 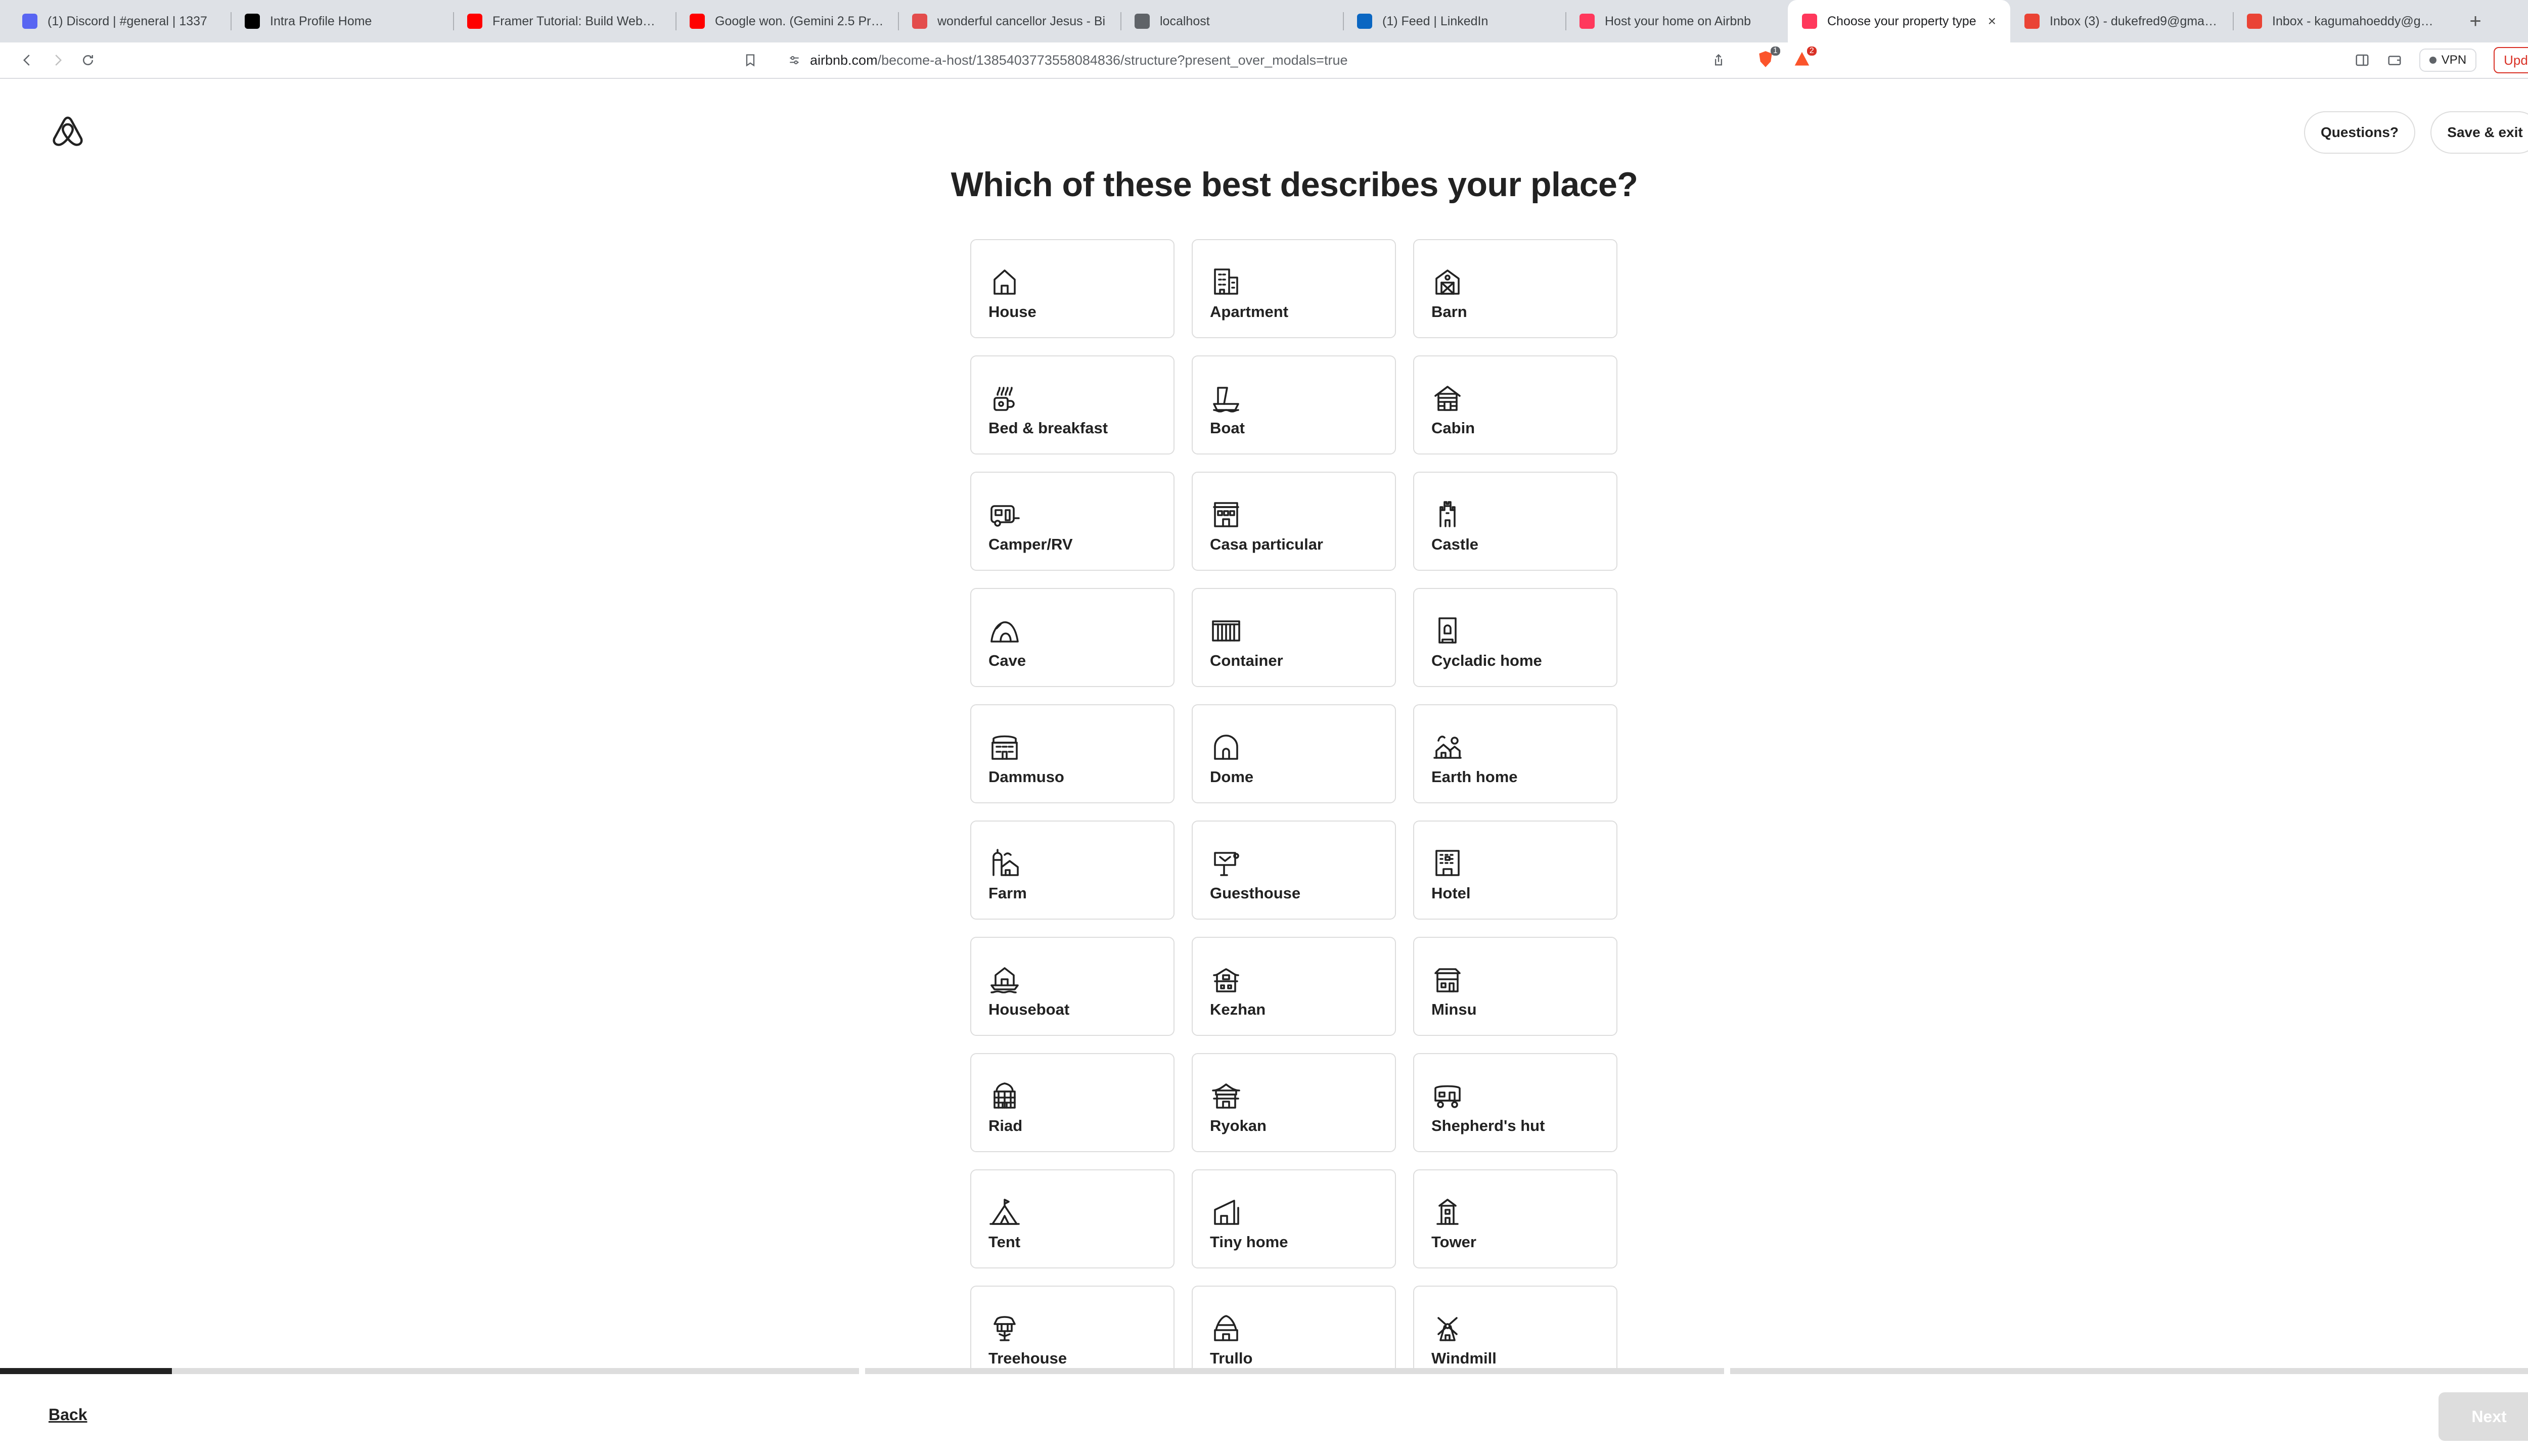 What do you see at coordinates (1294, 1102) in the screenshot?
I see `property-type-card-ryokan: Ryokan` at bounding box center [1294, 1102].